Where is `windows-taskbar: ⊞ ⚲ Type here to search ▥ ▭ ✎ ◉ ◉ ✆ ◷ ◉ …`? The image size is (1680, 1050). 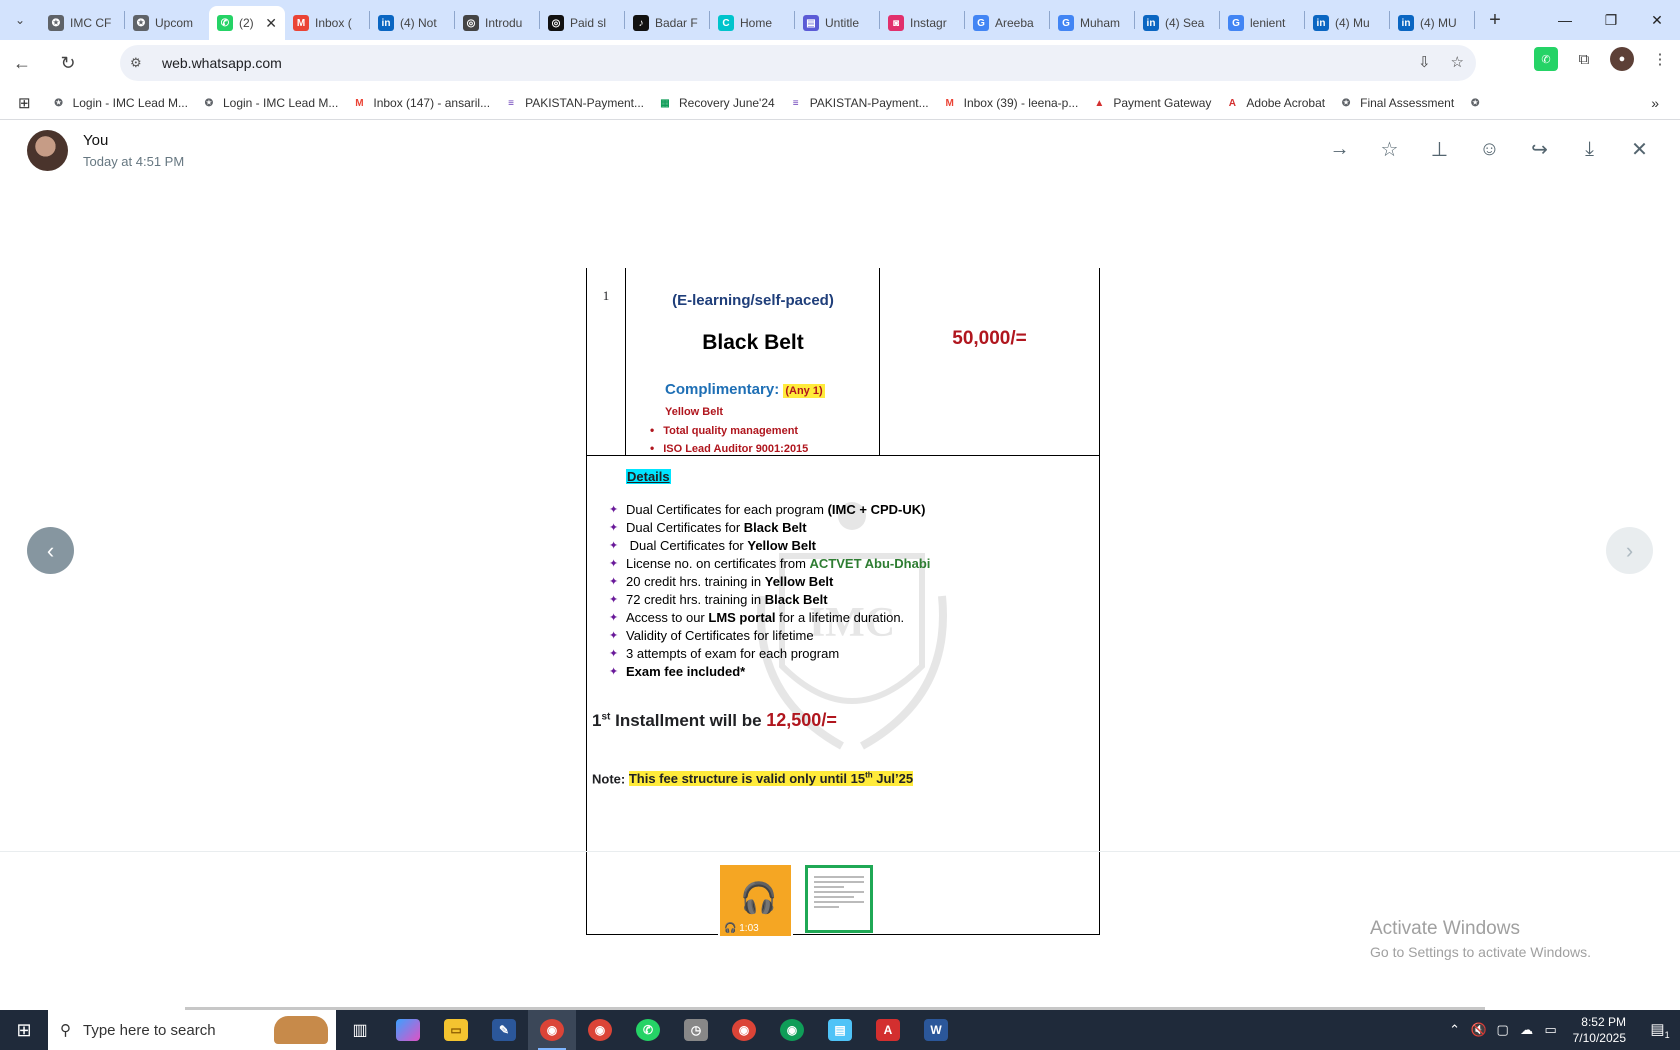
windows-taskbar: ⊞ ⚲ Type here to search ▥ ▭ ✎ ◉ ◉ ✆ ◷ ◉ … is located at coordinates (840, 1030).